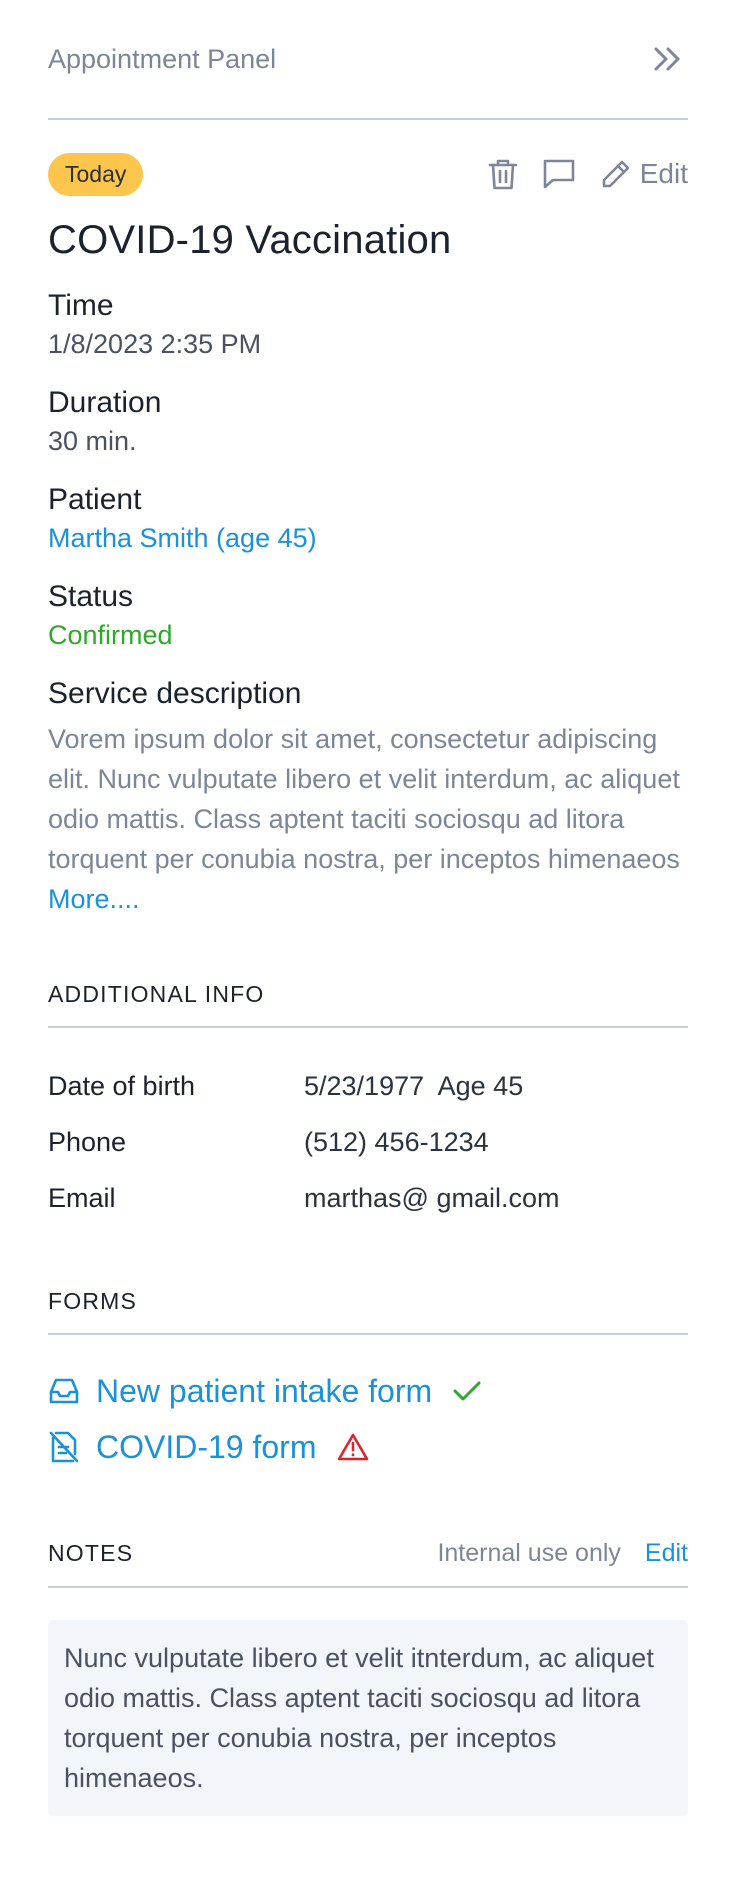  What do you see at coordinates (368, 518) in the screenshot?
I see `patient-field: Patient Martha Smith (age 45)` at bounding box center [368, 518].